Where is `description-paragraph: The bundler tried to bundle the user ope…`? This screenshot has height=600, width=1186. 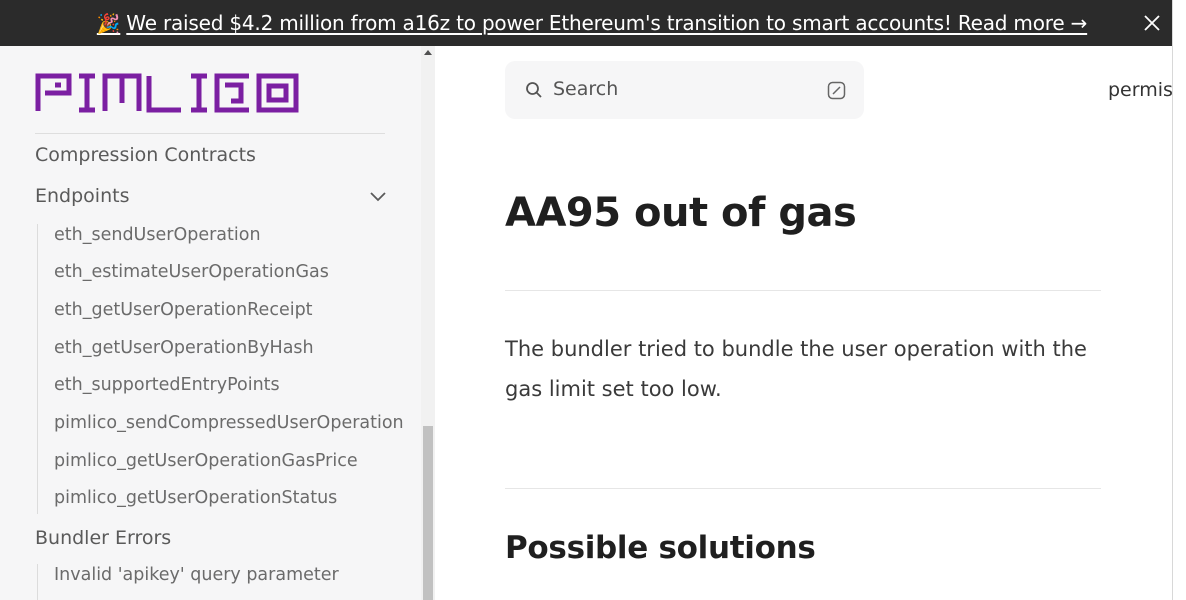
description-paragraph: The bundler tried to bundle the user ope… is located at coordinates (796, 369).